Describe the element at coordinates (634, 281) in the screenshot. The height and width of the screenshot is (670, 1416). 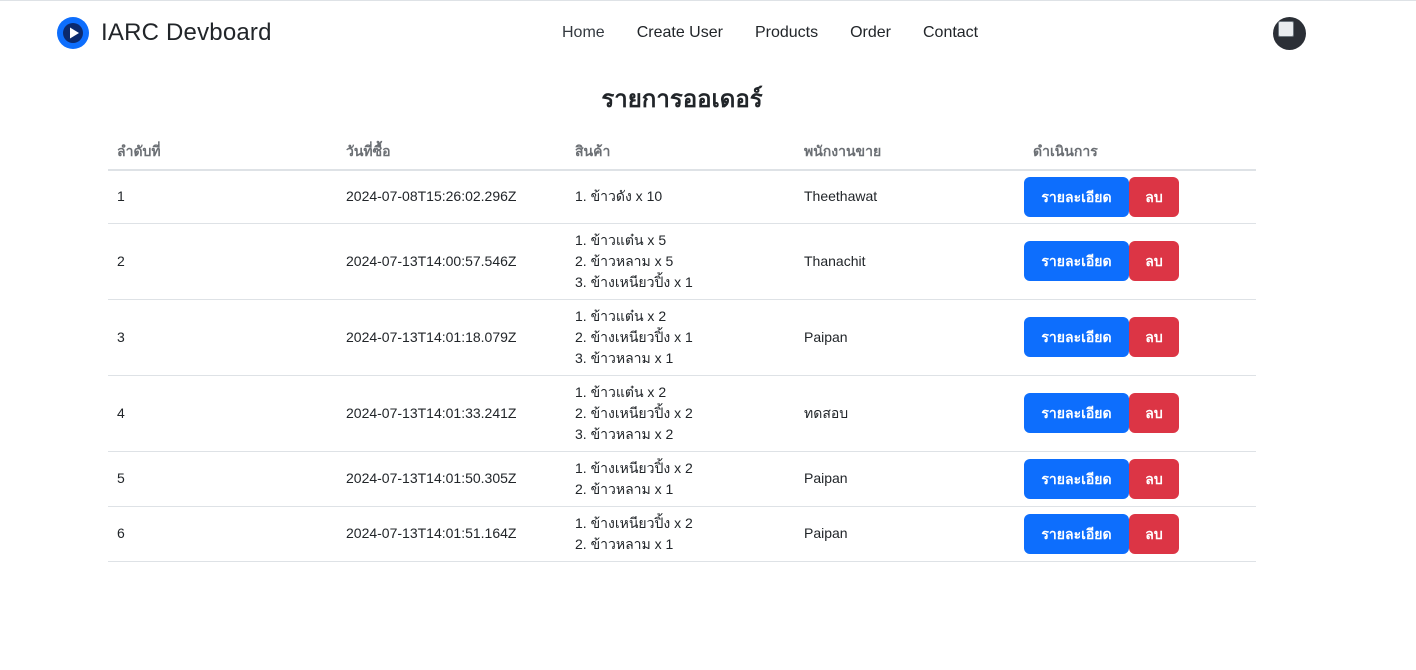
I see `product-line: 3. ข้างเหนียวปิ้ง x 1` at that location.